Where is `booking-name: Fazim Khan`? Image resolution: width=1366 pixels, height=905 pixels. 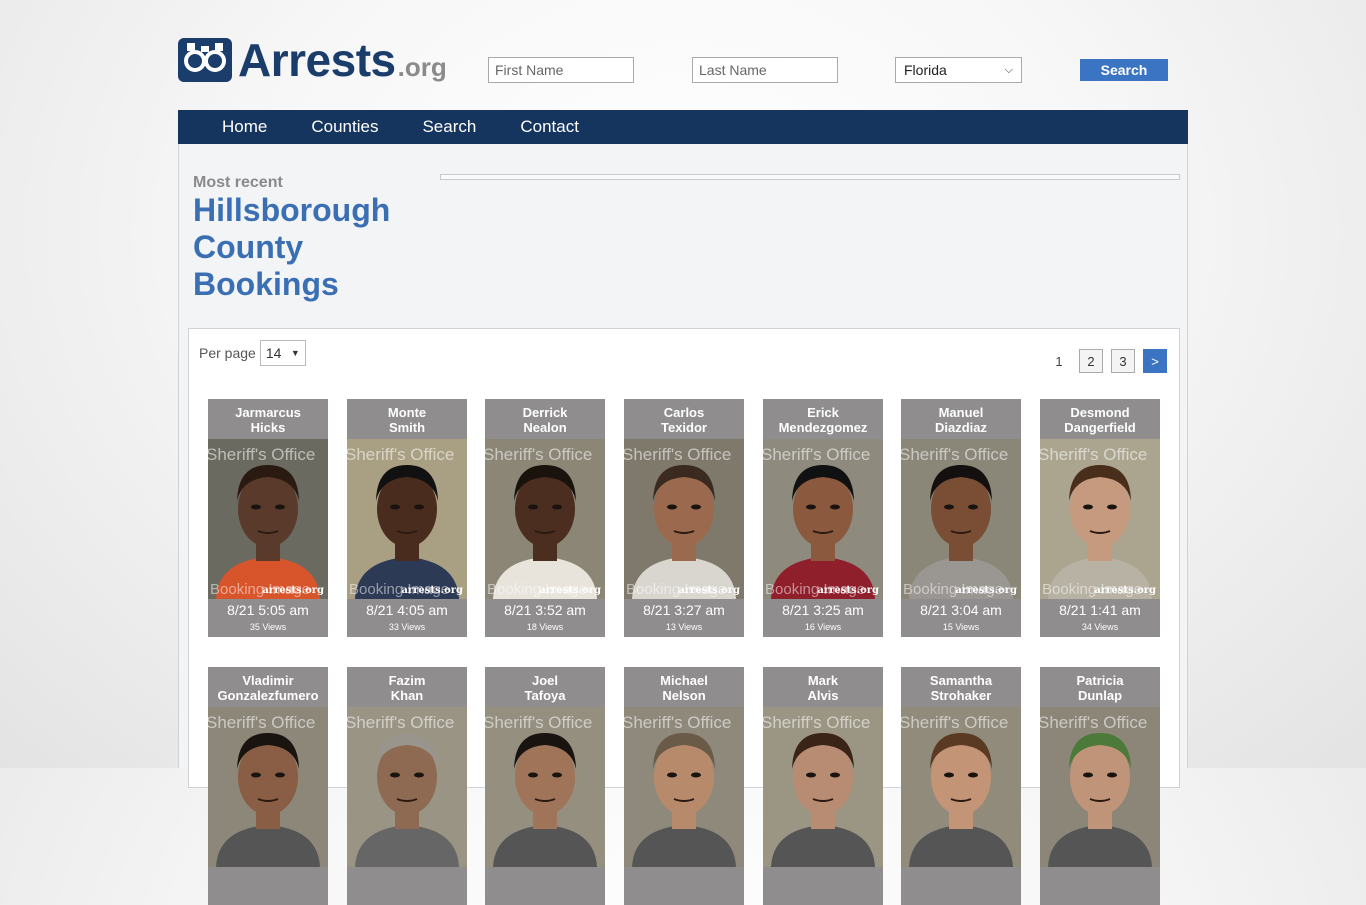
booking-name: Fazim Khan is located at coordinates (407, 688).